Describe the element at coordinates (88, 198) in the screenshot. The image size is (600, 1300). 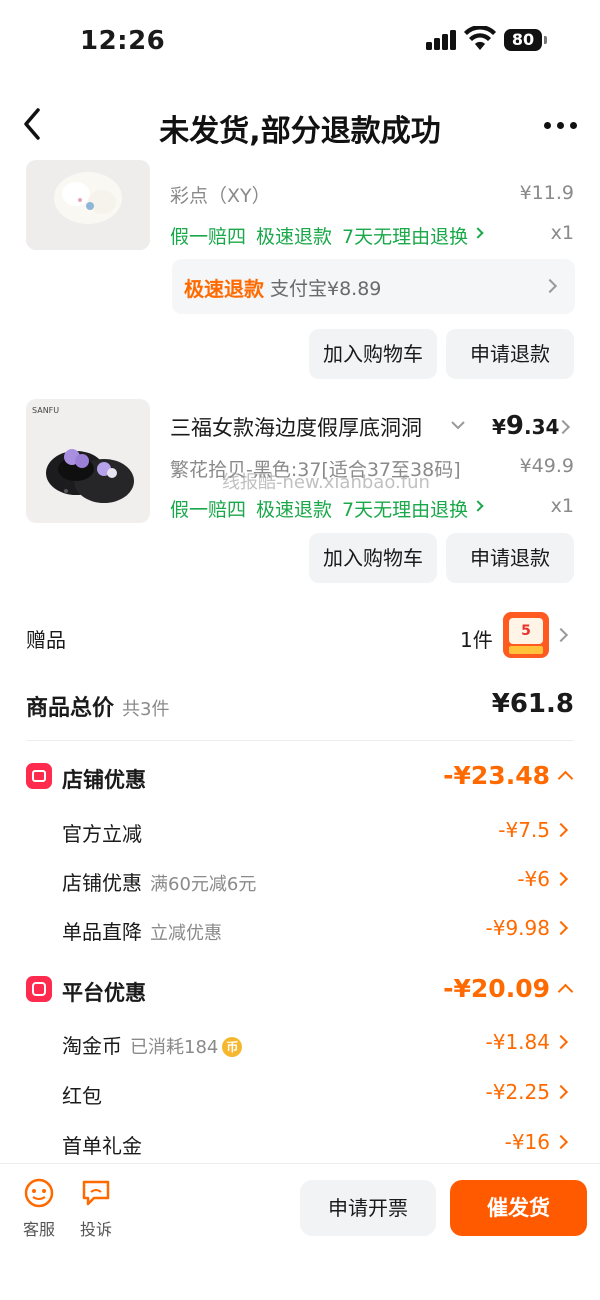
I see `scrunchie-image` at that location.